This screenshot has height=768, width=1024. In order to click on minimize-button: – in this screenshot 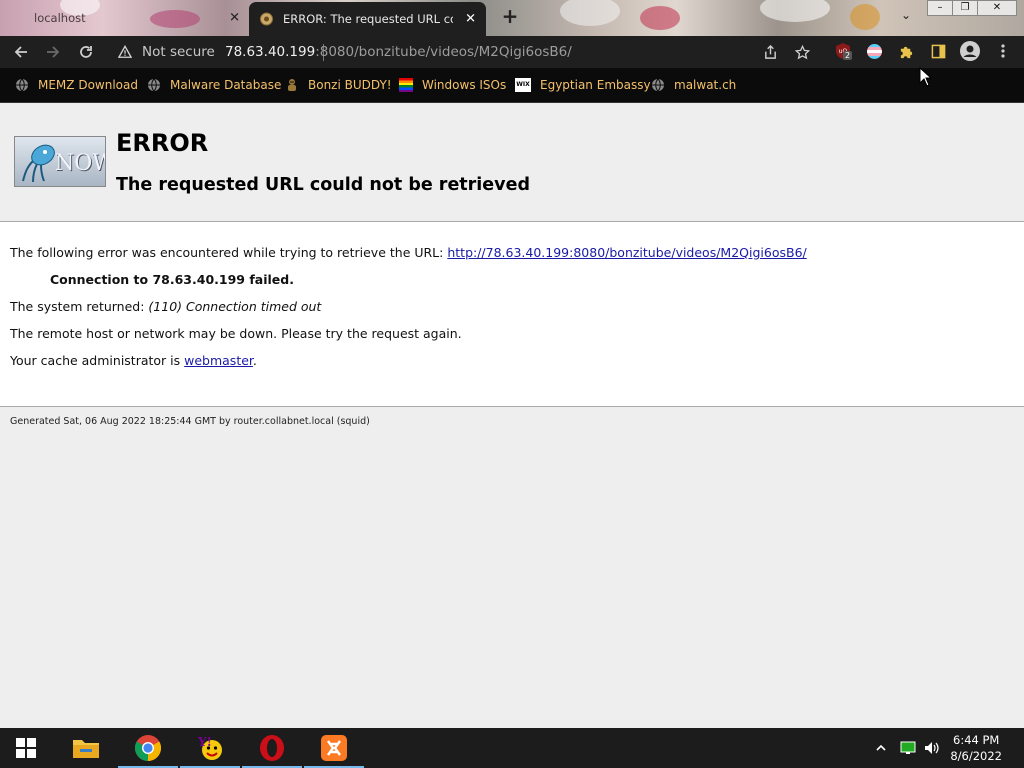, I will do `click(940, 8)`.